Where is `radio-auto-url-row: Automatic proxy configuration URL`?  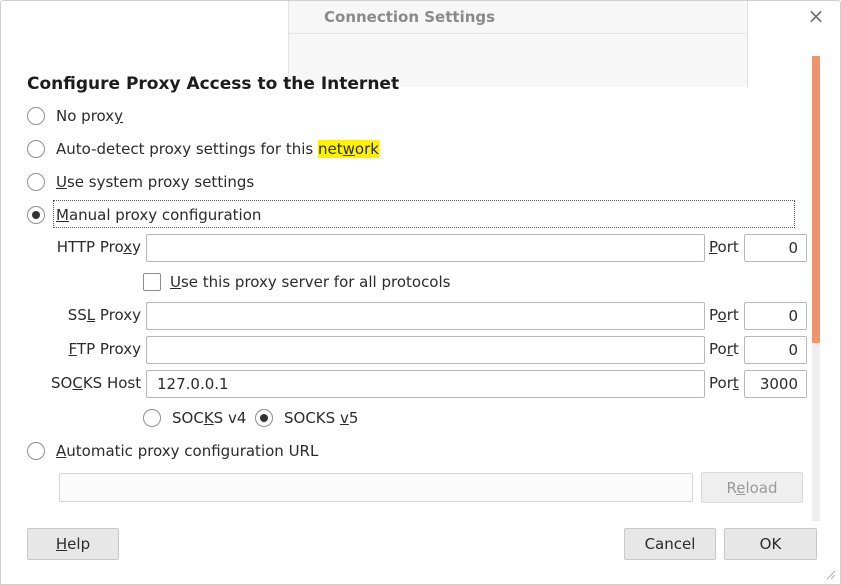 radio-auto-url-row: Automatic proxy configuration URL is located at coordinates (172, 451).